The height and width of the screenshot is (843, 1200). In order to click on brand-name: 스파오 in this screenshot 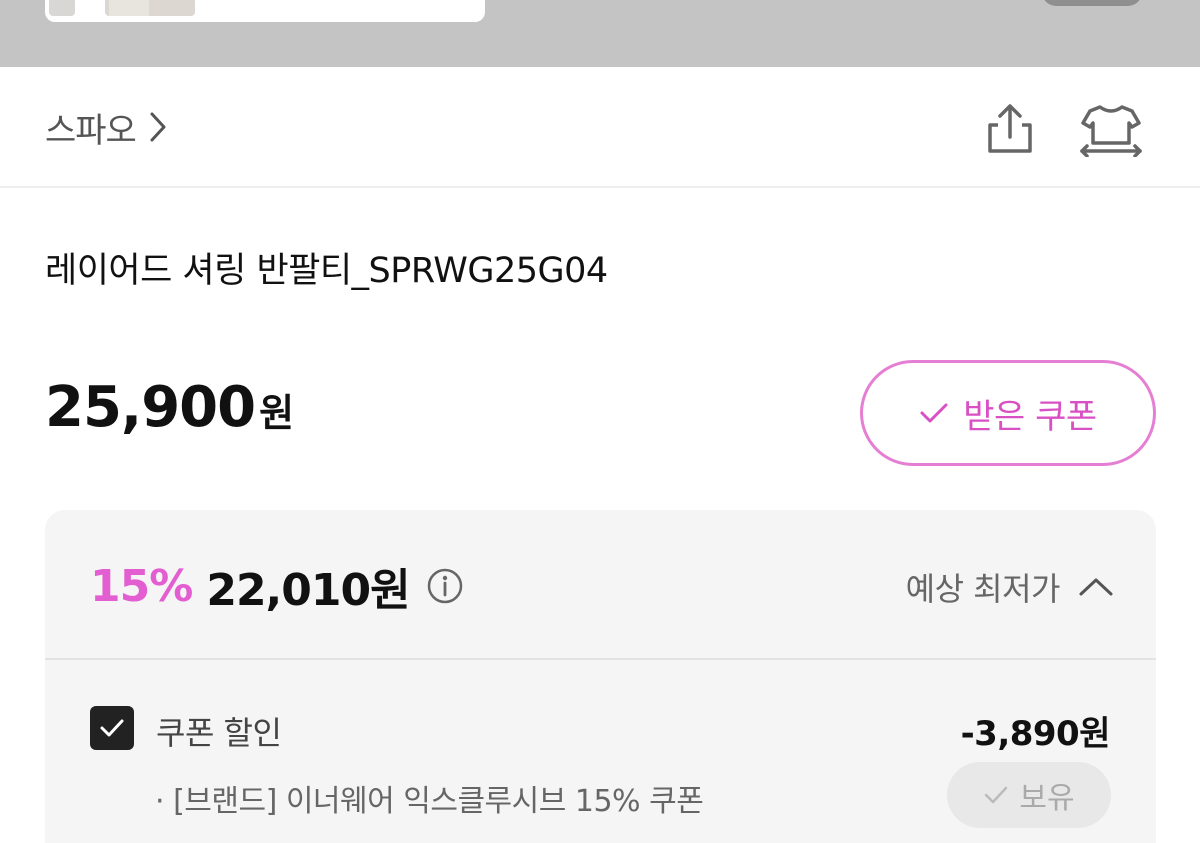, I will do `click(91, 130)`.